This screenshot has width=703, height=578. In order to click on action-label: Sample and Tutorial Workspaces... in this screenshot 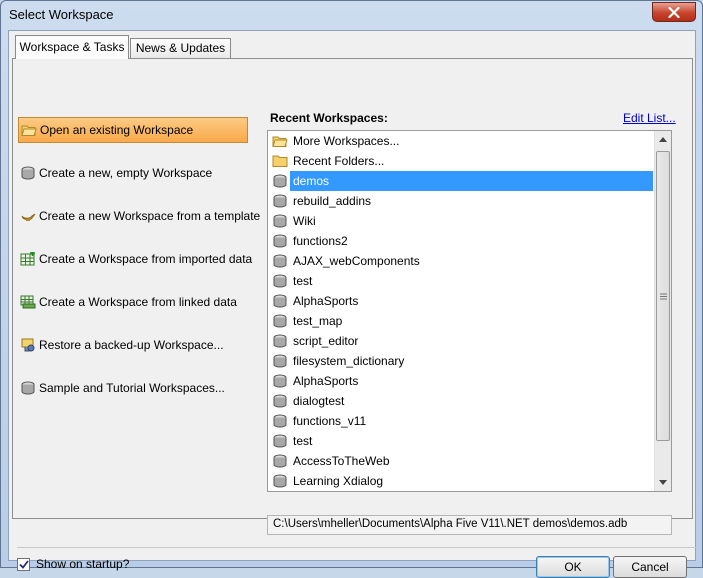, I will do `click(132, 388)`.